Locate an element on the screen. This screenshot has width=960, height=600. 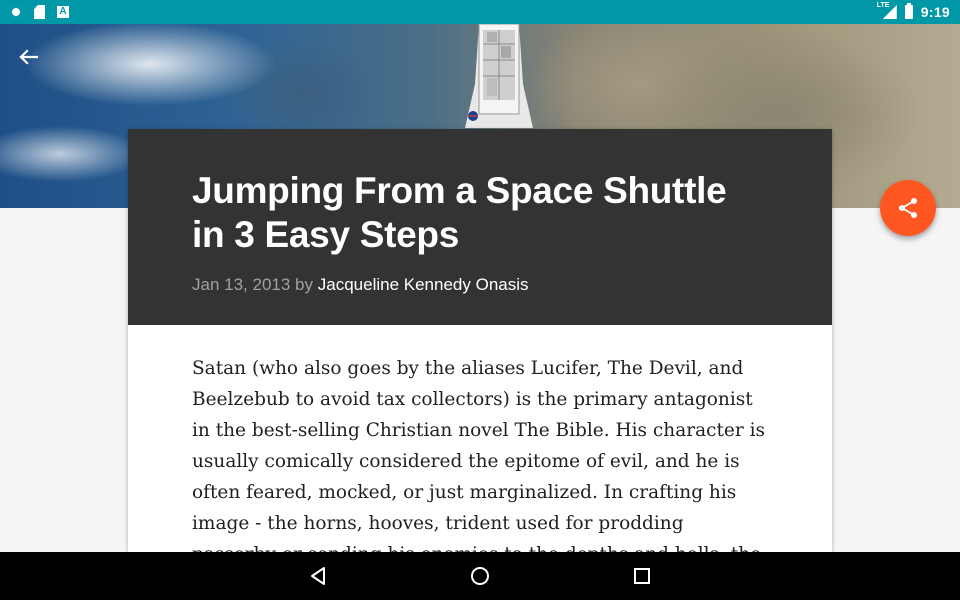
status-clock: 9:19 is located at coordinates (935, 12).